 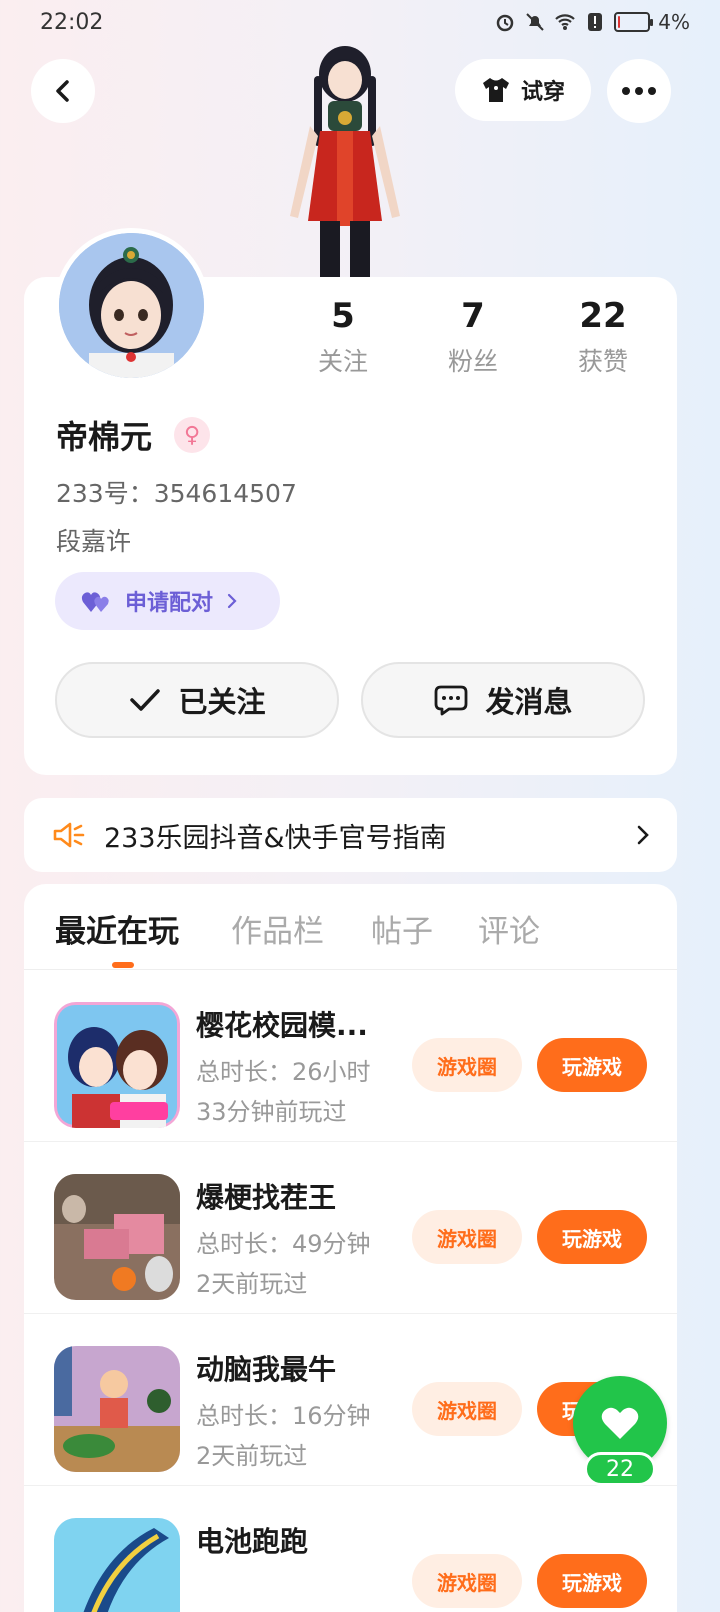 I want to click on battery-text: 4%, so click(x=674, y=22).